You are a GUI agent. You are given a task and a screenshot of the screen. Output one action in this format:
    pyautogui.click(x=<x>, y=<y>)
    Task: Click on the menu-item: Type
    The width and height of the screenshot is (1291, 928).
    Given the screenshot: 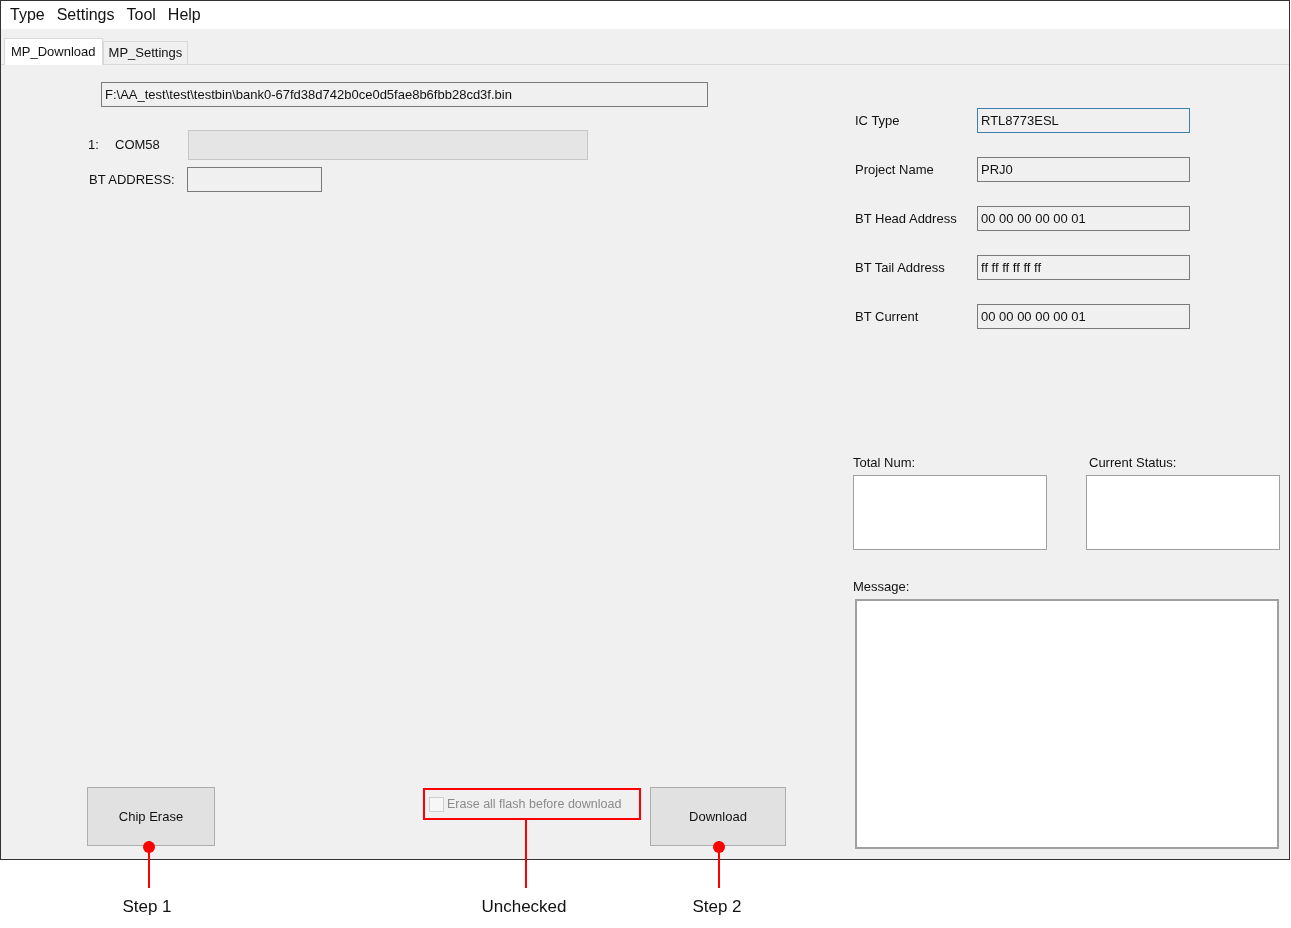 What is the action you would take?
    pyautogui.click(x=27, y=15)
    